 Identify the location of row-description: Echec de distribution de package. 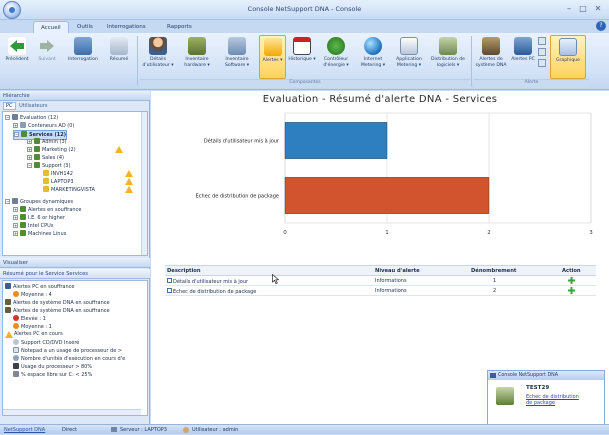
(215, 292).